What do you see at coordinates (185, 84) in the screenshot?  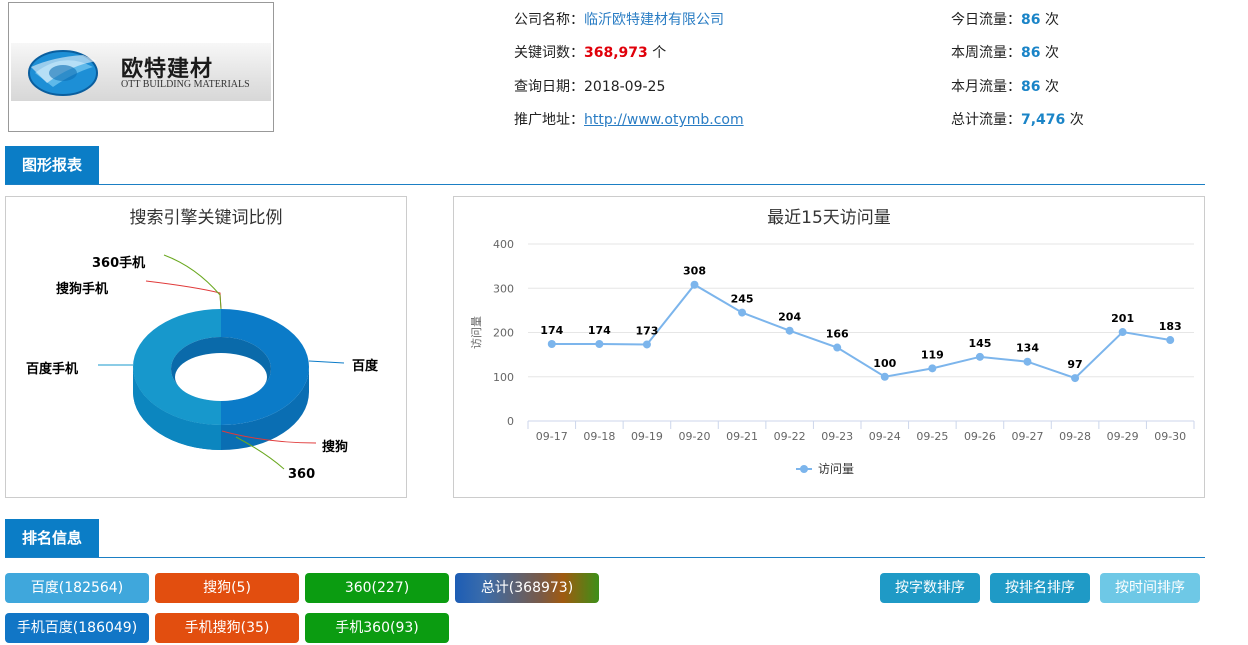 I see `logo-name-en: OTT BUILDING MATERIALS` at bounding box center [185, 84].